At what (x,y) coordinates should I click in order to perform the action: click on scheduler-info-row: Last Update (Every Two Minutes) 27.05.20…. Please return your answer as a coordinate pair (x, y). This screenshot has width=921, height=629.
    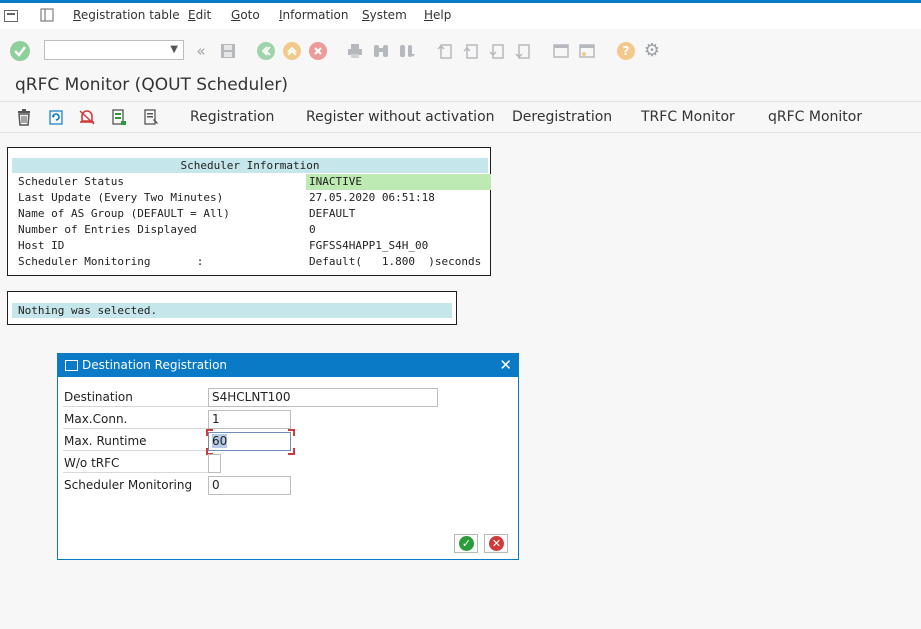
    Looking at the image, I should click on (250, 198).